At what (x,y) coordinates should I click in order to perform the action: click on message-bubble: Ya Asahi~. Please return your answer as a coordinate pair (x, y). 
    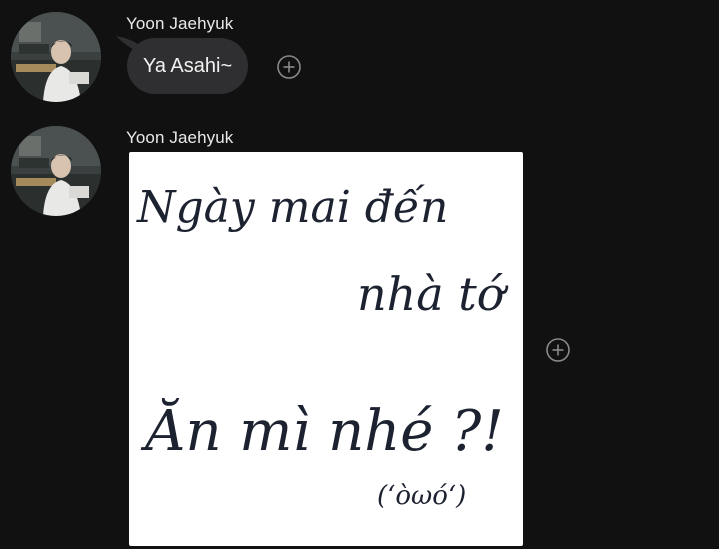
    Looking at the image, I should click on (188, 66).